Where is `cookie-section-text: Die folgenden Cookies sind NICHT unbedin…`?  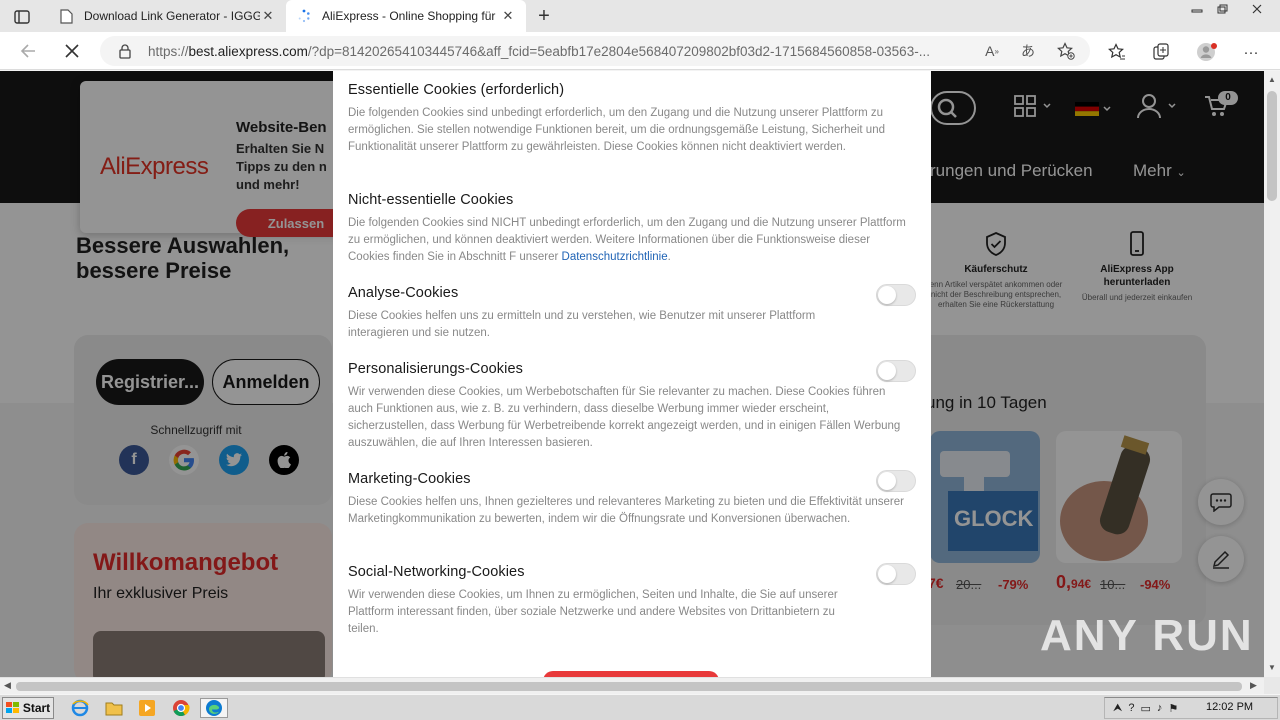 cookie-section-text: Die folgenden Cookies sind NICHT unbedin… is located at coordinates (627, 240).